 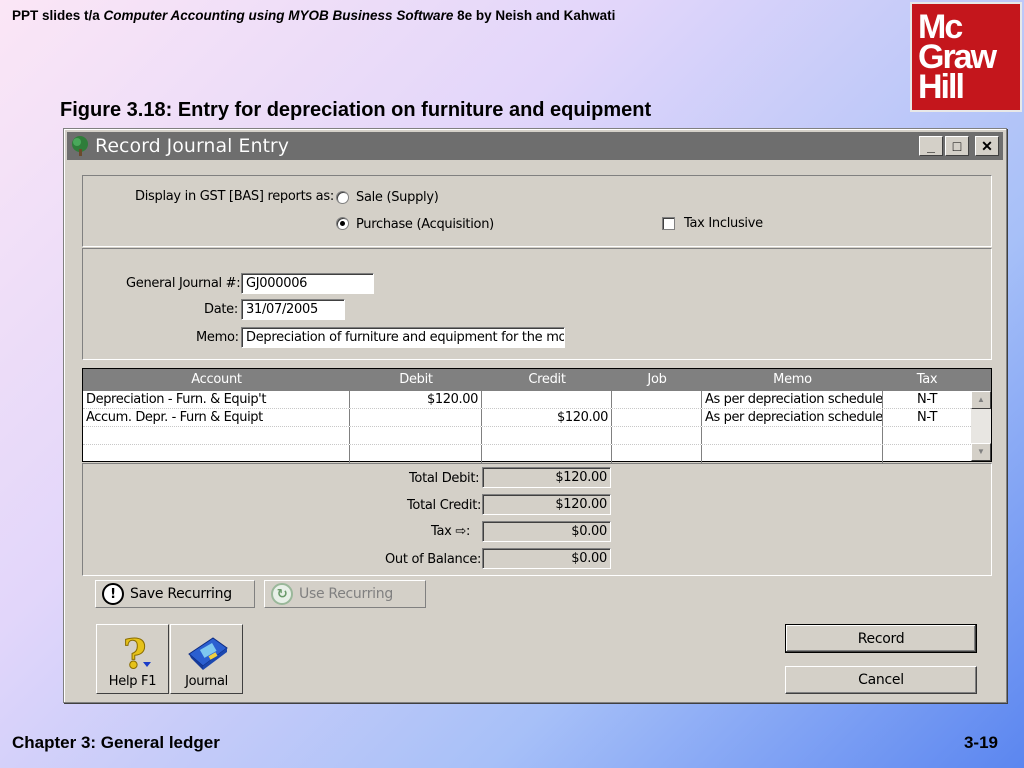 What do you see at coordinates (416, 417) in the screenshot?
I see `cell-debit` at bounding box center [416, 417].